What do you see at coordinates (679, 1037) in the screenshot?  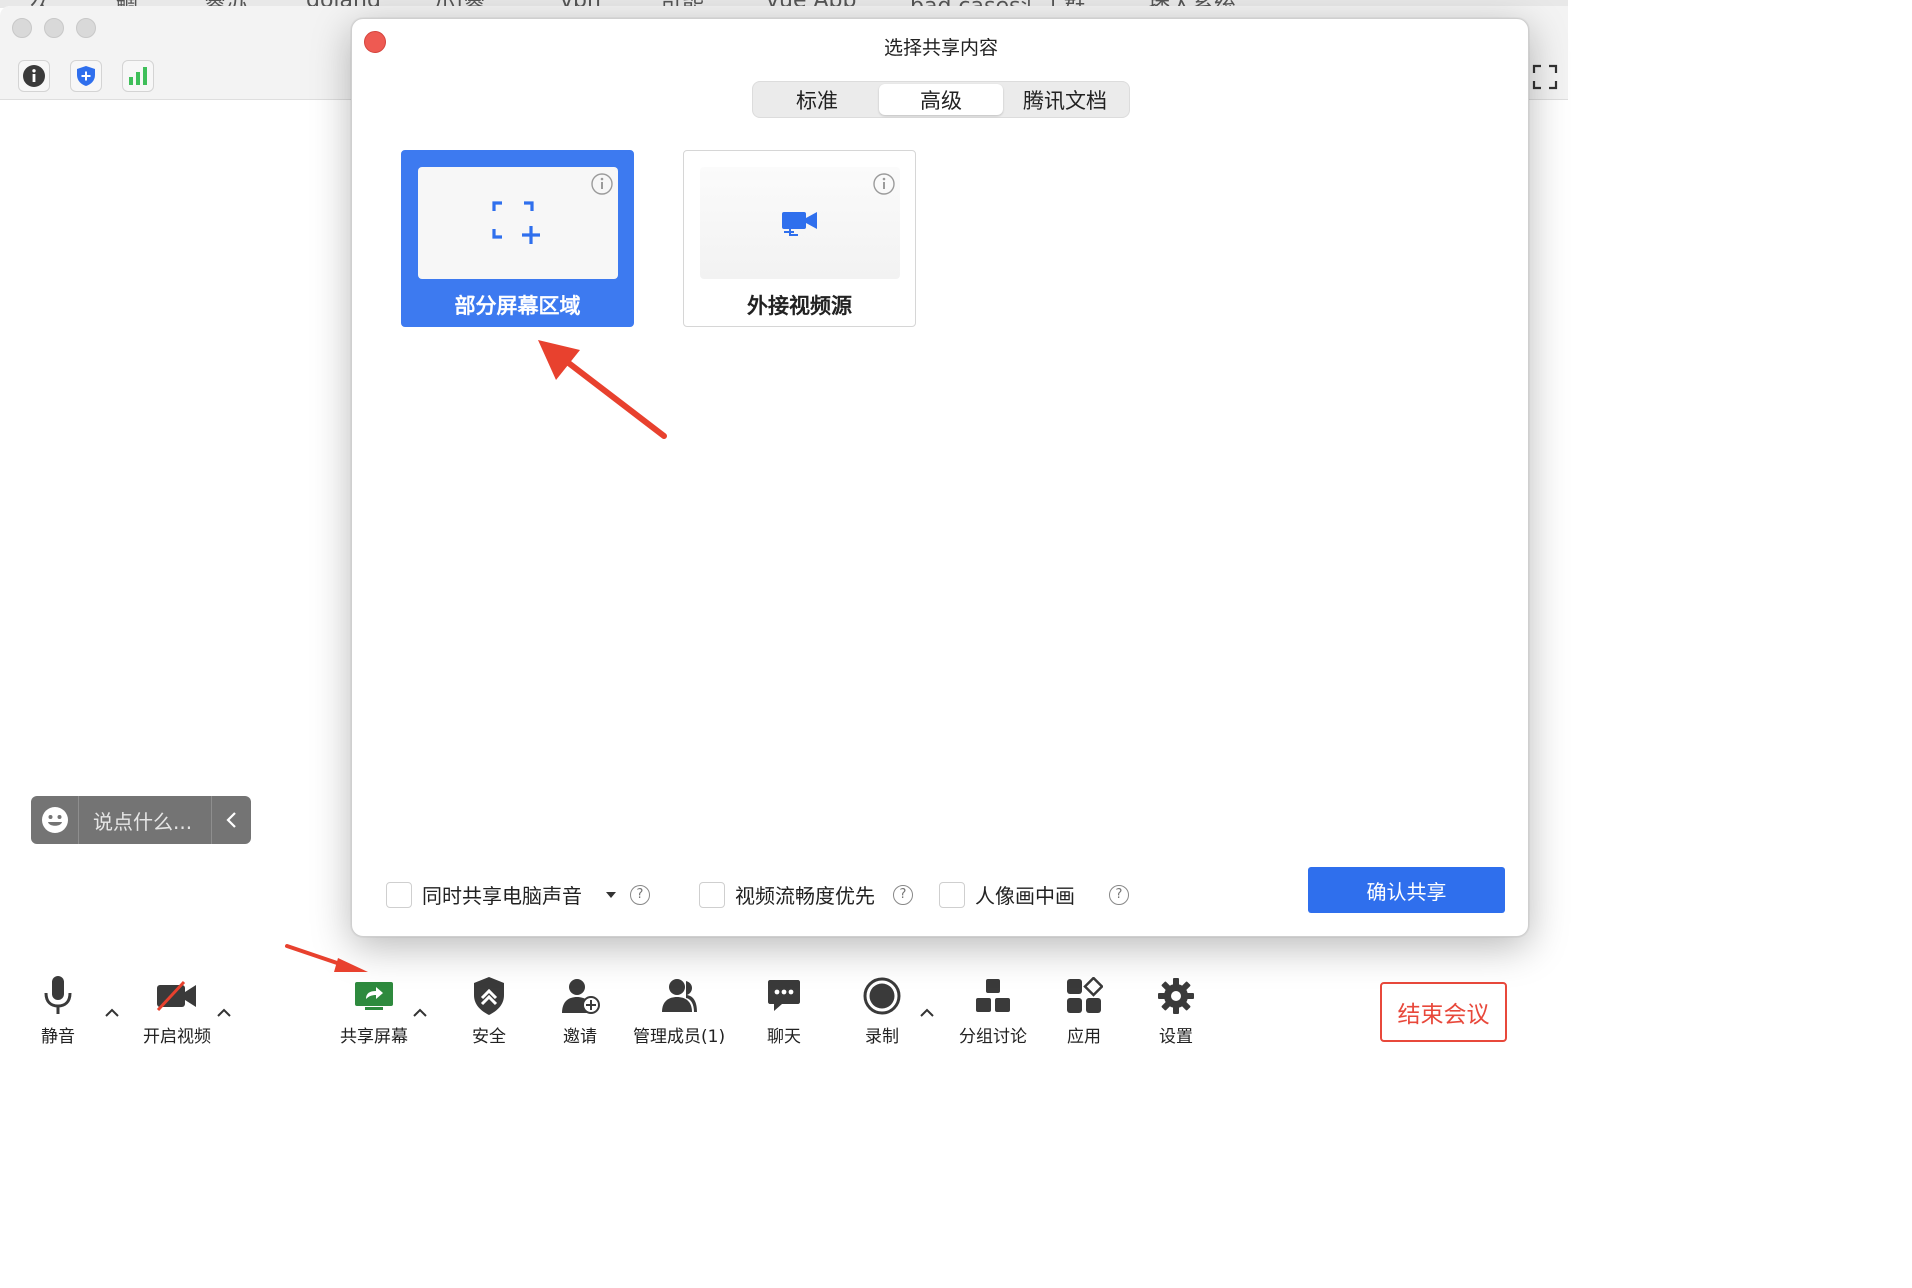 I see `manage-members-label: 管理成员(1)` at bounding box center [679, 1037].